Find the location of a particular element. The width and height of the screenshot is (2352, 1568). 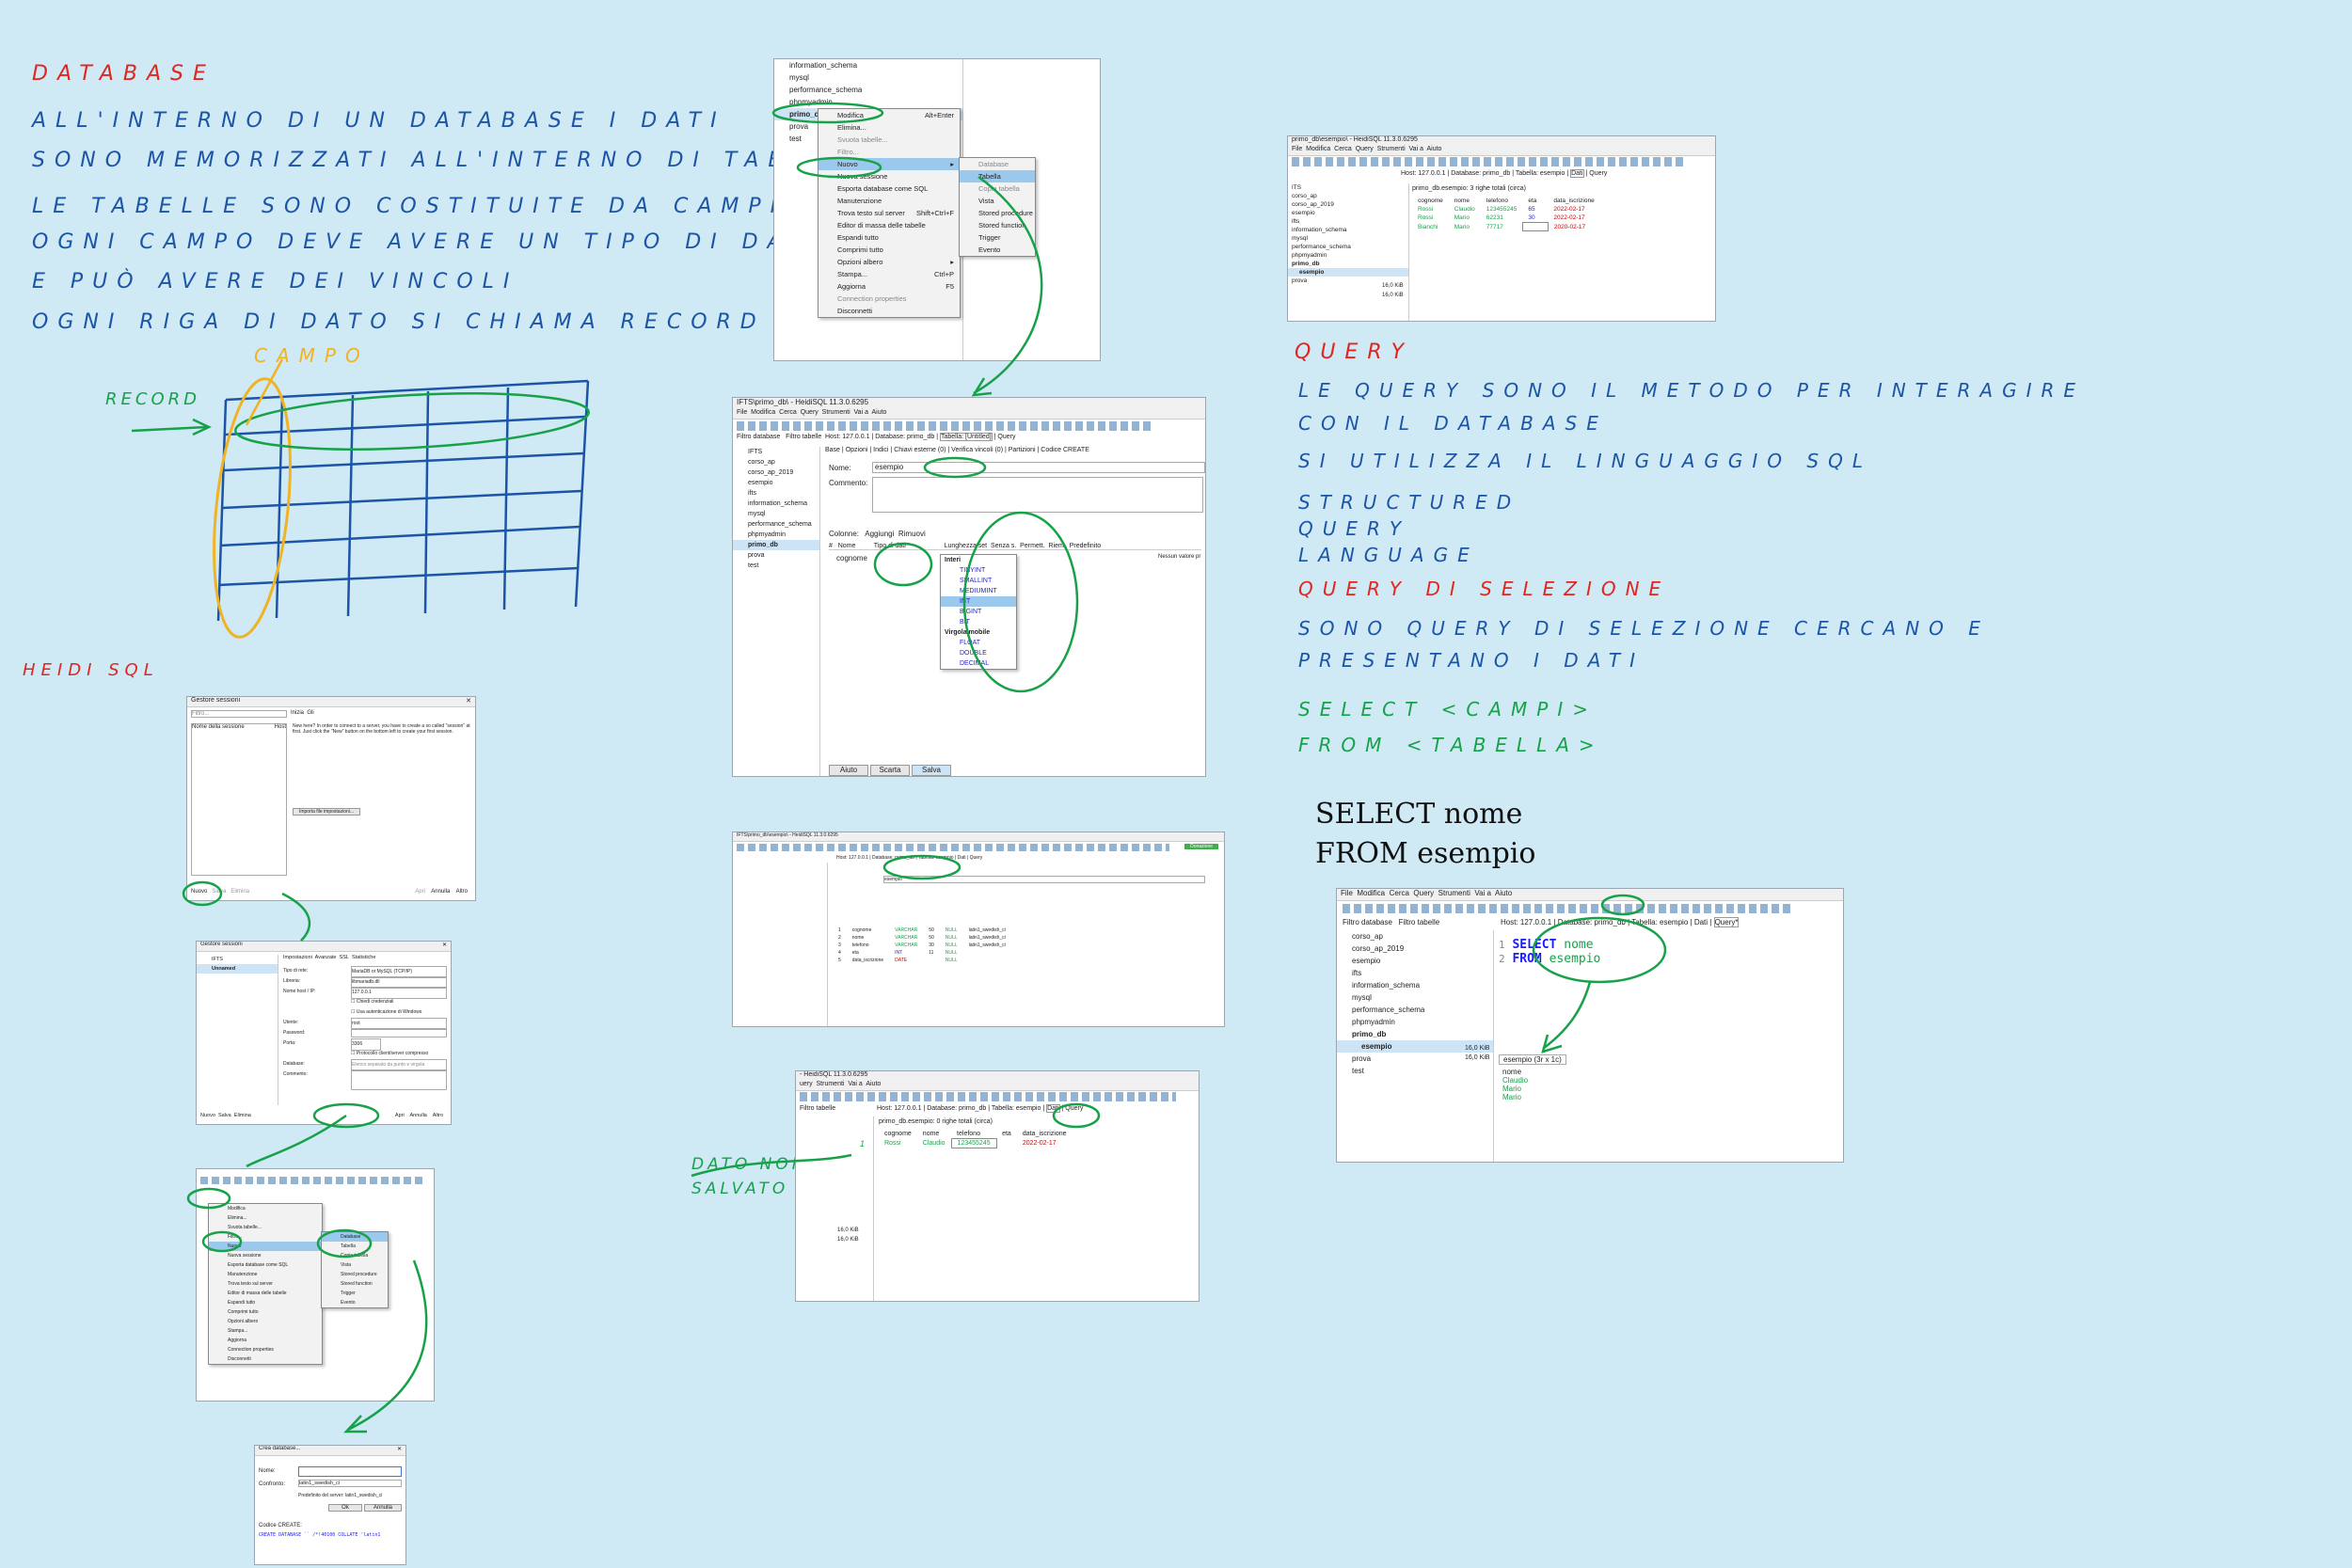

cell: 30 is located at coordinates (1535, 218).